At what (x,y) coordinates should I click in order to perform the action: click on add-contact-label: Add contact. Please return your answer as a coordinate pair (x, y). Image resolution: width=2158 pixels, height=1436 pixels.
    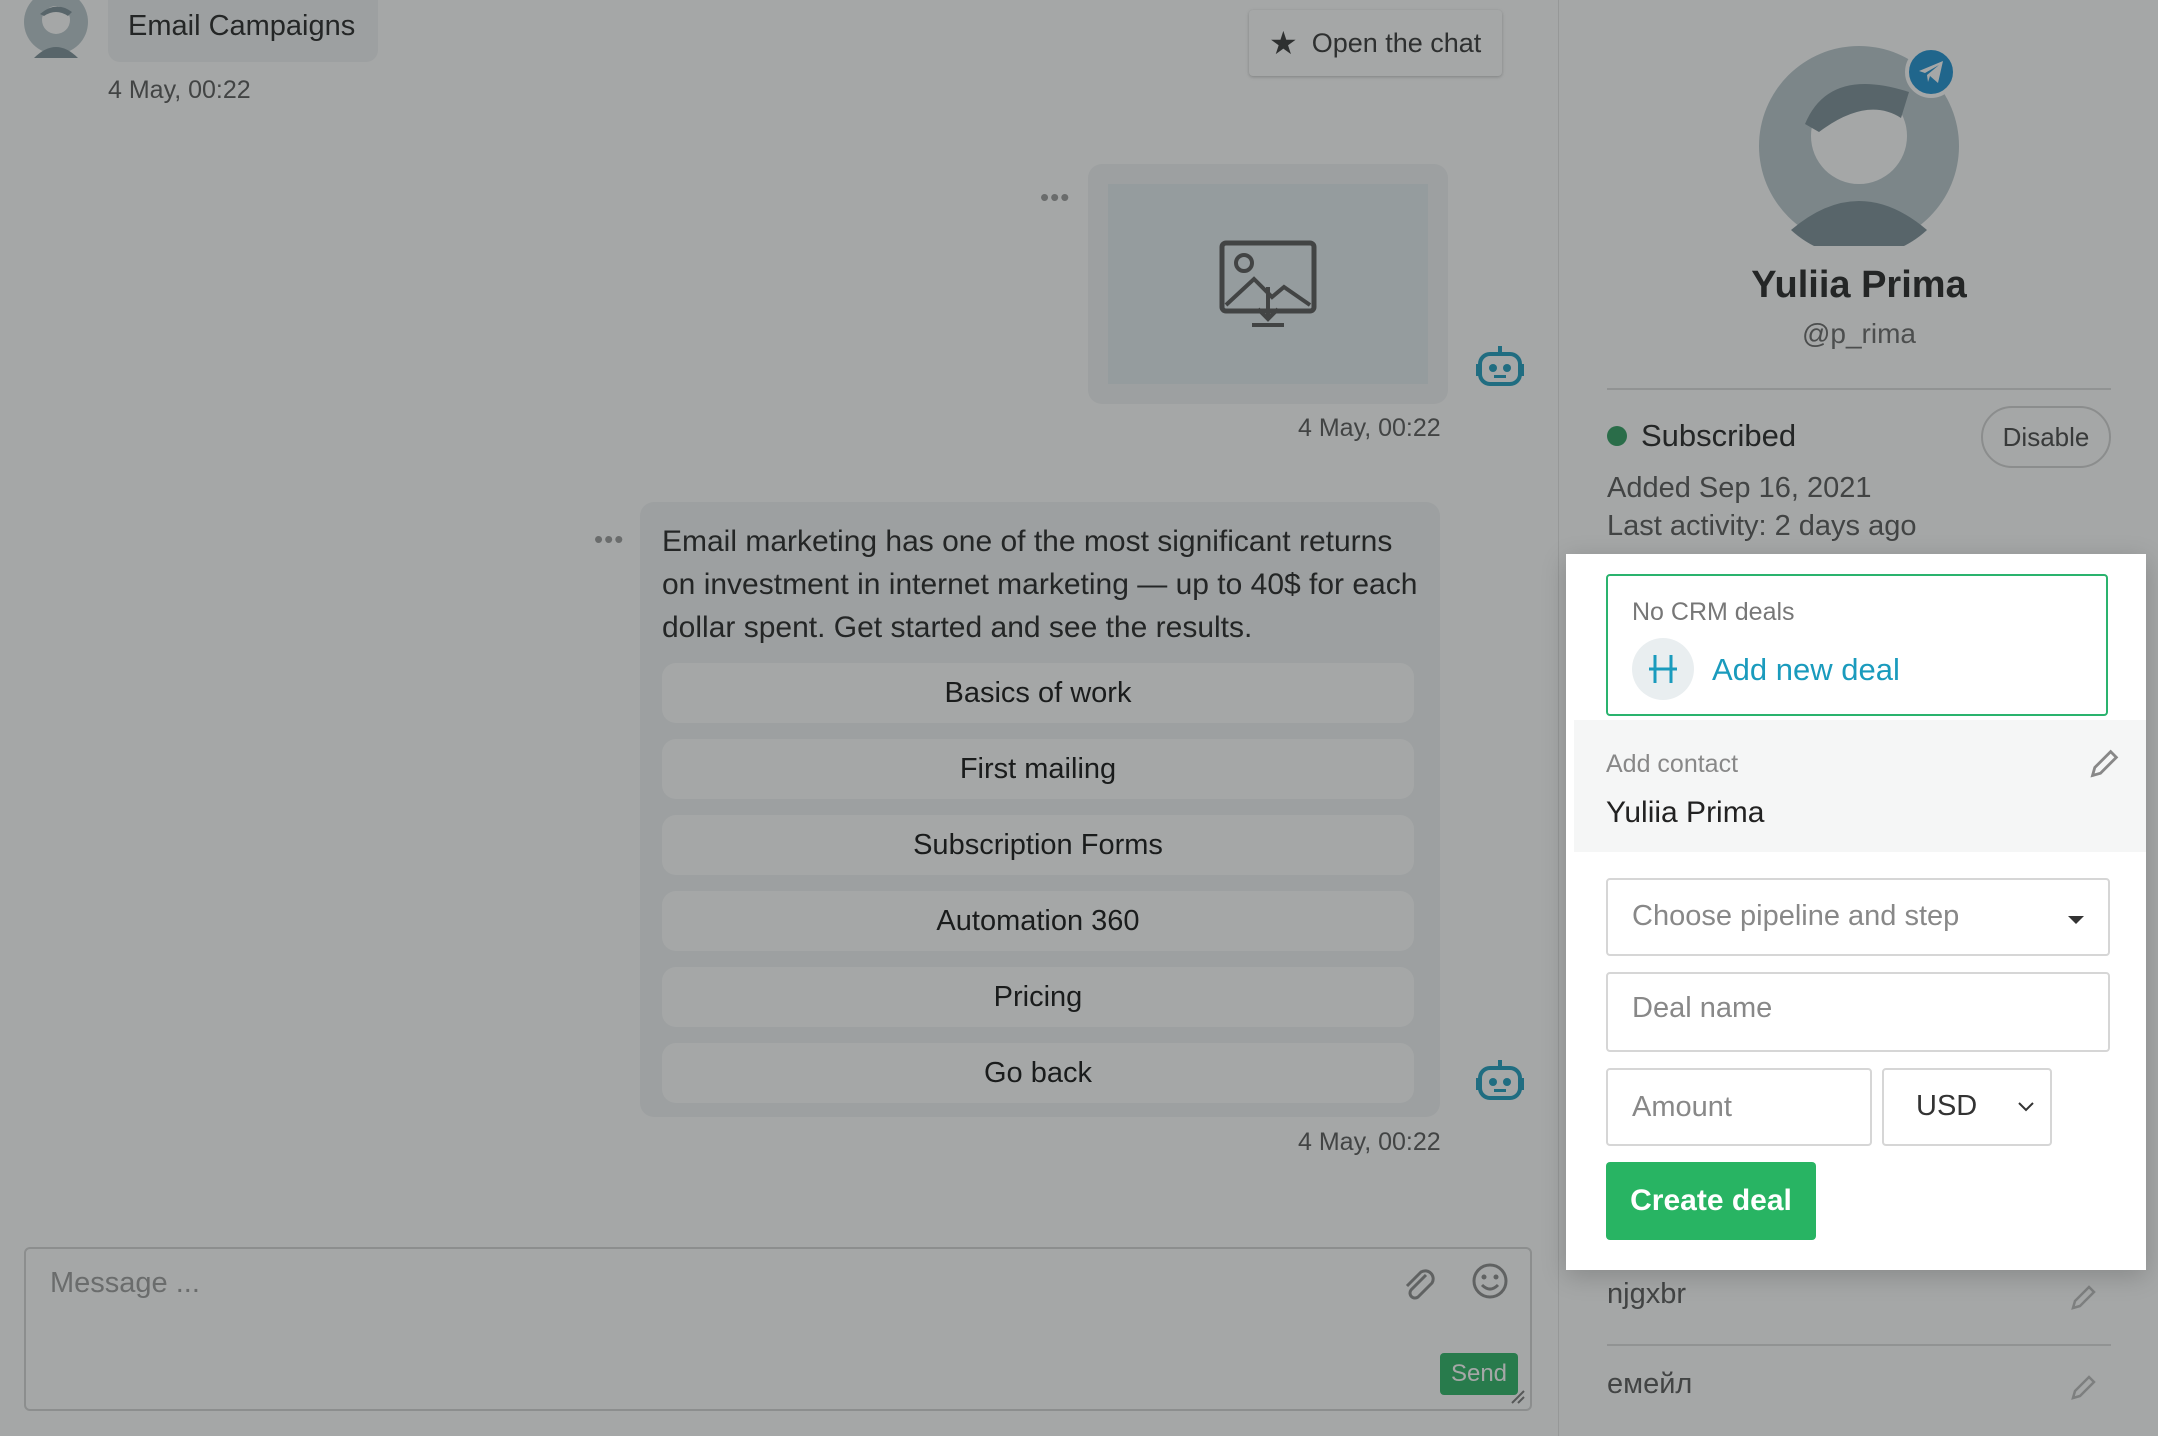
    Looking at the image, I should click on (1672, 764).